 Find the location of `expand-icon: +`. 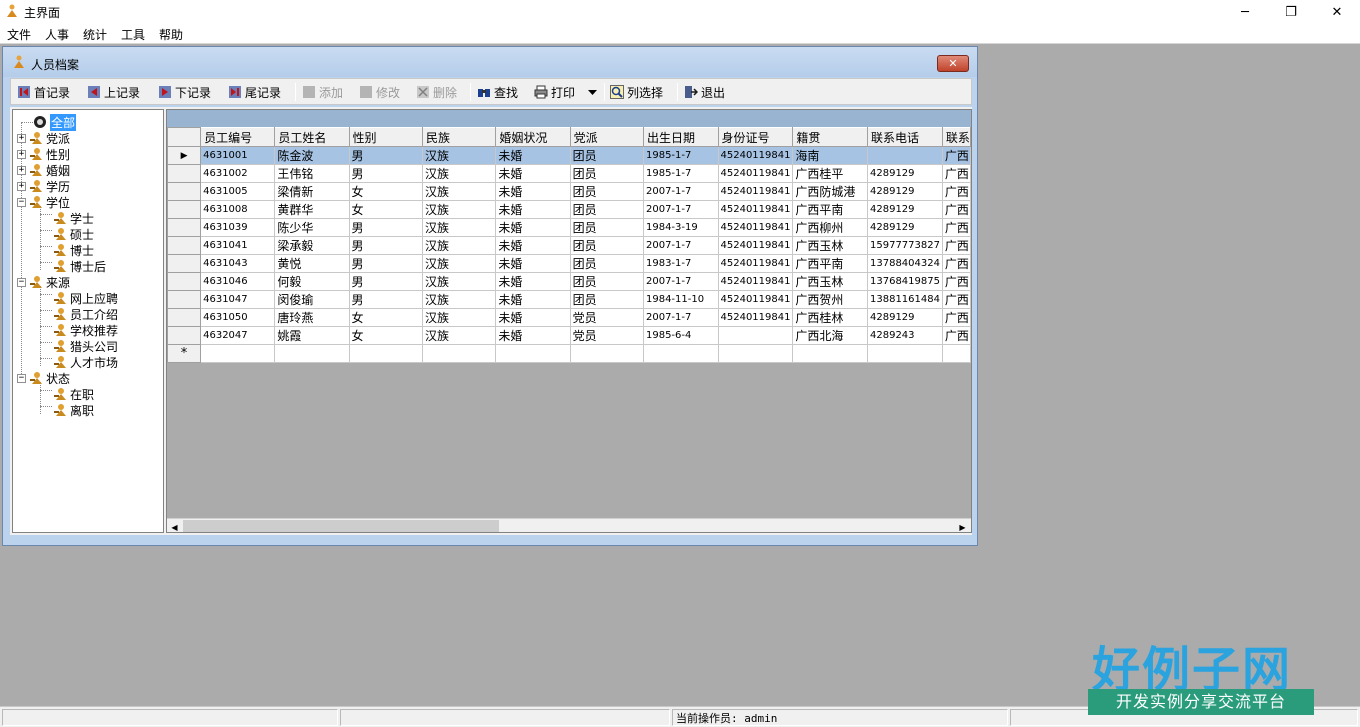

expand-icon: + is located at coordinates (21, 186).